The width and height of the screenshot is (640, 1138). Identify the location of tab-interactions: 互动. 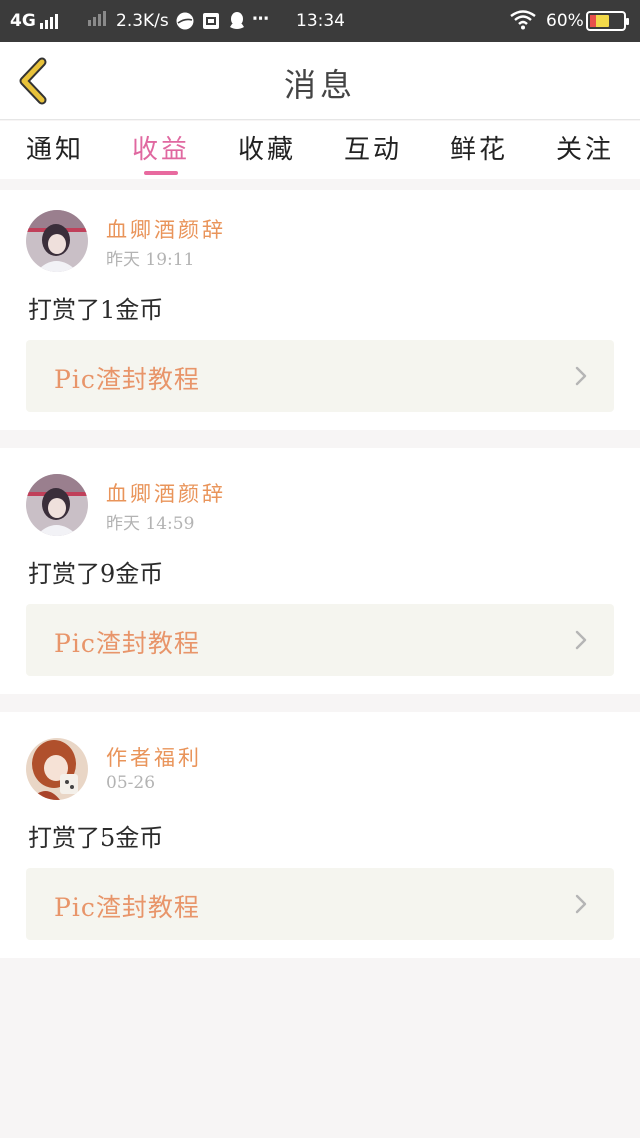
(373, 152).